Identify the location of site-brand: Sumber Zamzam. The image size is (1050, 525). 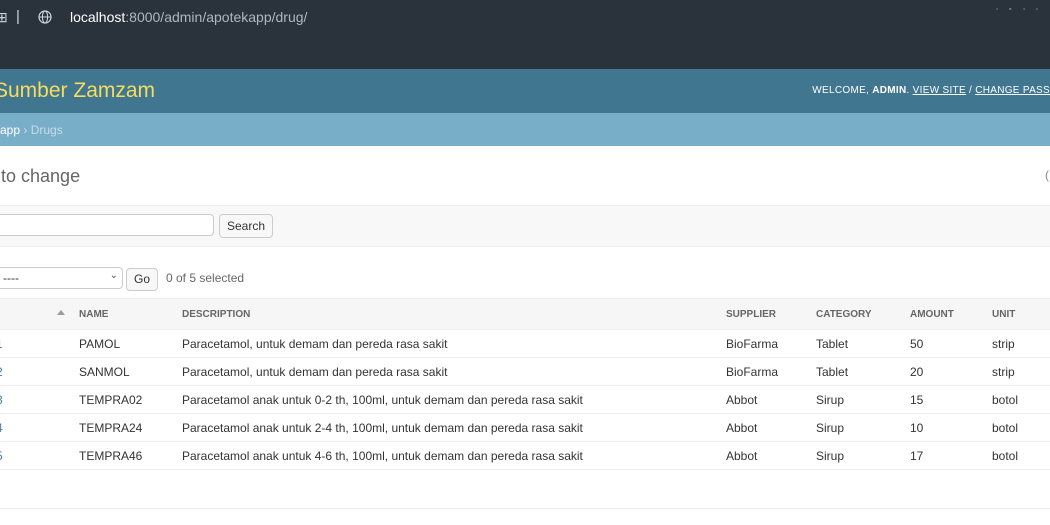
(77, 91).